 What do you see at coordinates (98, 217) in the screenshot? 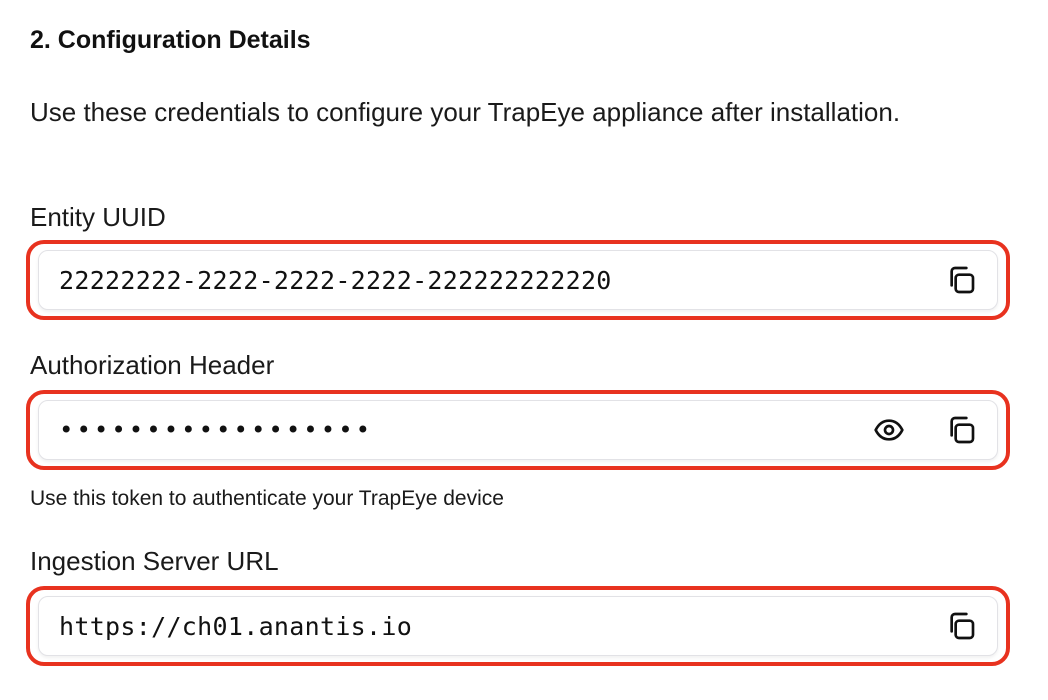
I see `entity-uuid-label: Entity UUID` at bounding box center [98, 217].